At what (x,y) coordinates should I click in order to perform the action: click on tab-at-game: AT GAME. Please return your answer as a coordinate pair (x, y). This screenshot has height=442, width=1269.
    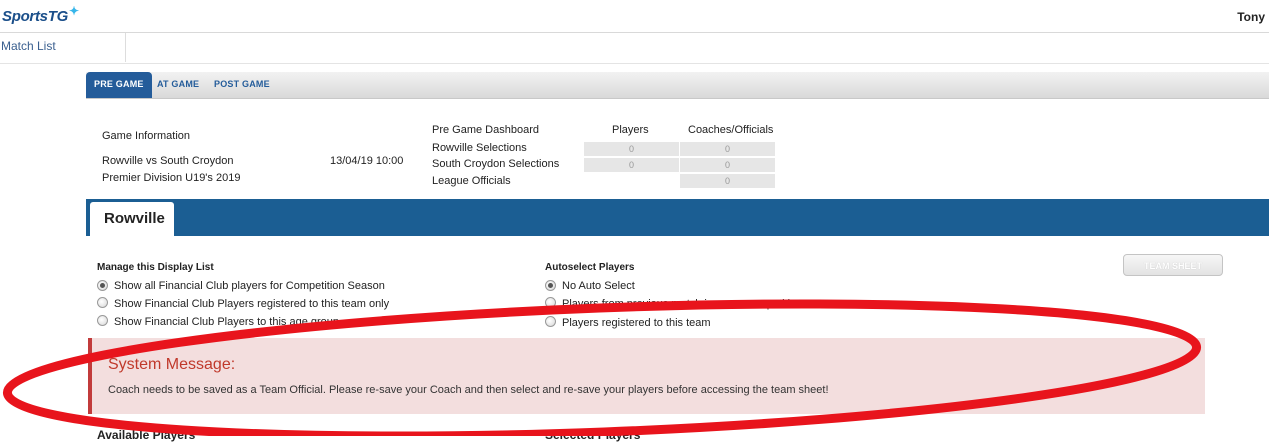
    Looking at the image, I should click on (178, 85).